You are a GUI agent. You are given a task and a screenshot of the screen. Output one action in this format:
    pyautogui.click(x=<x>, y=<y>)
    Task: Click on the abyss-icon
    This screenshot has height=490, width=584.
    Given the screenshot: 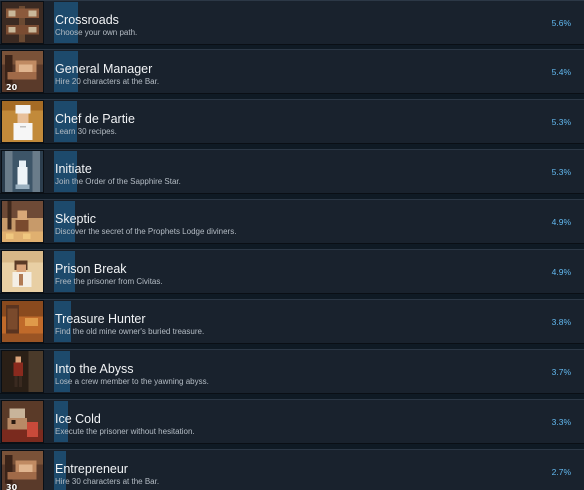 What is the action you would take?
    pyautogui.click(x=22, y=371)
    